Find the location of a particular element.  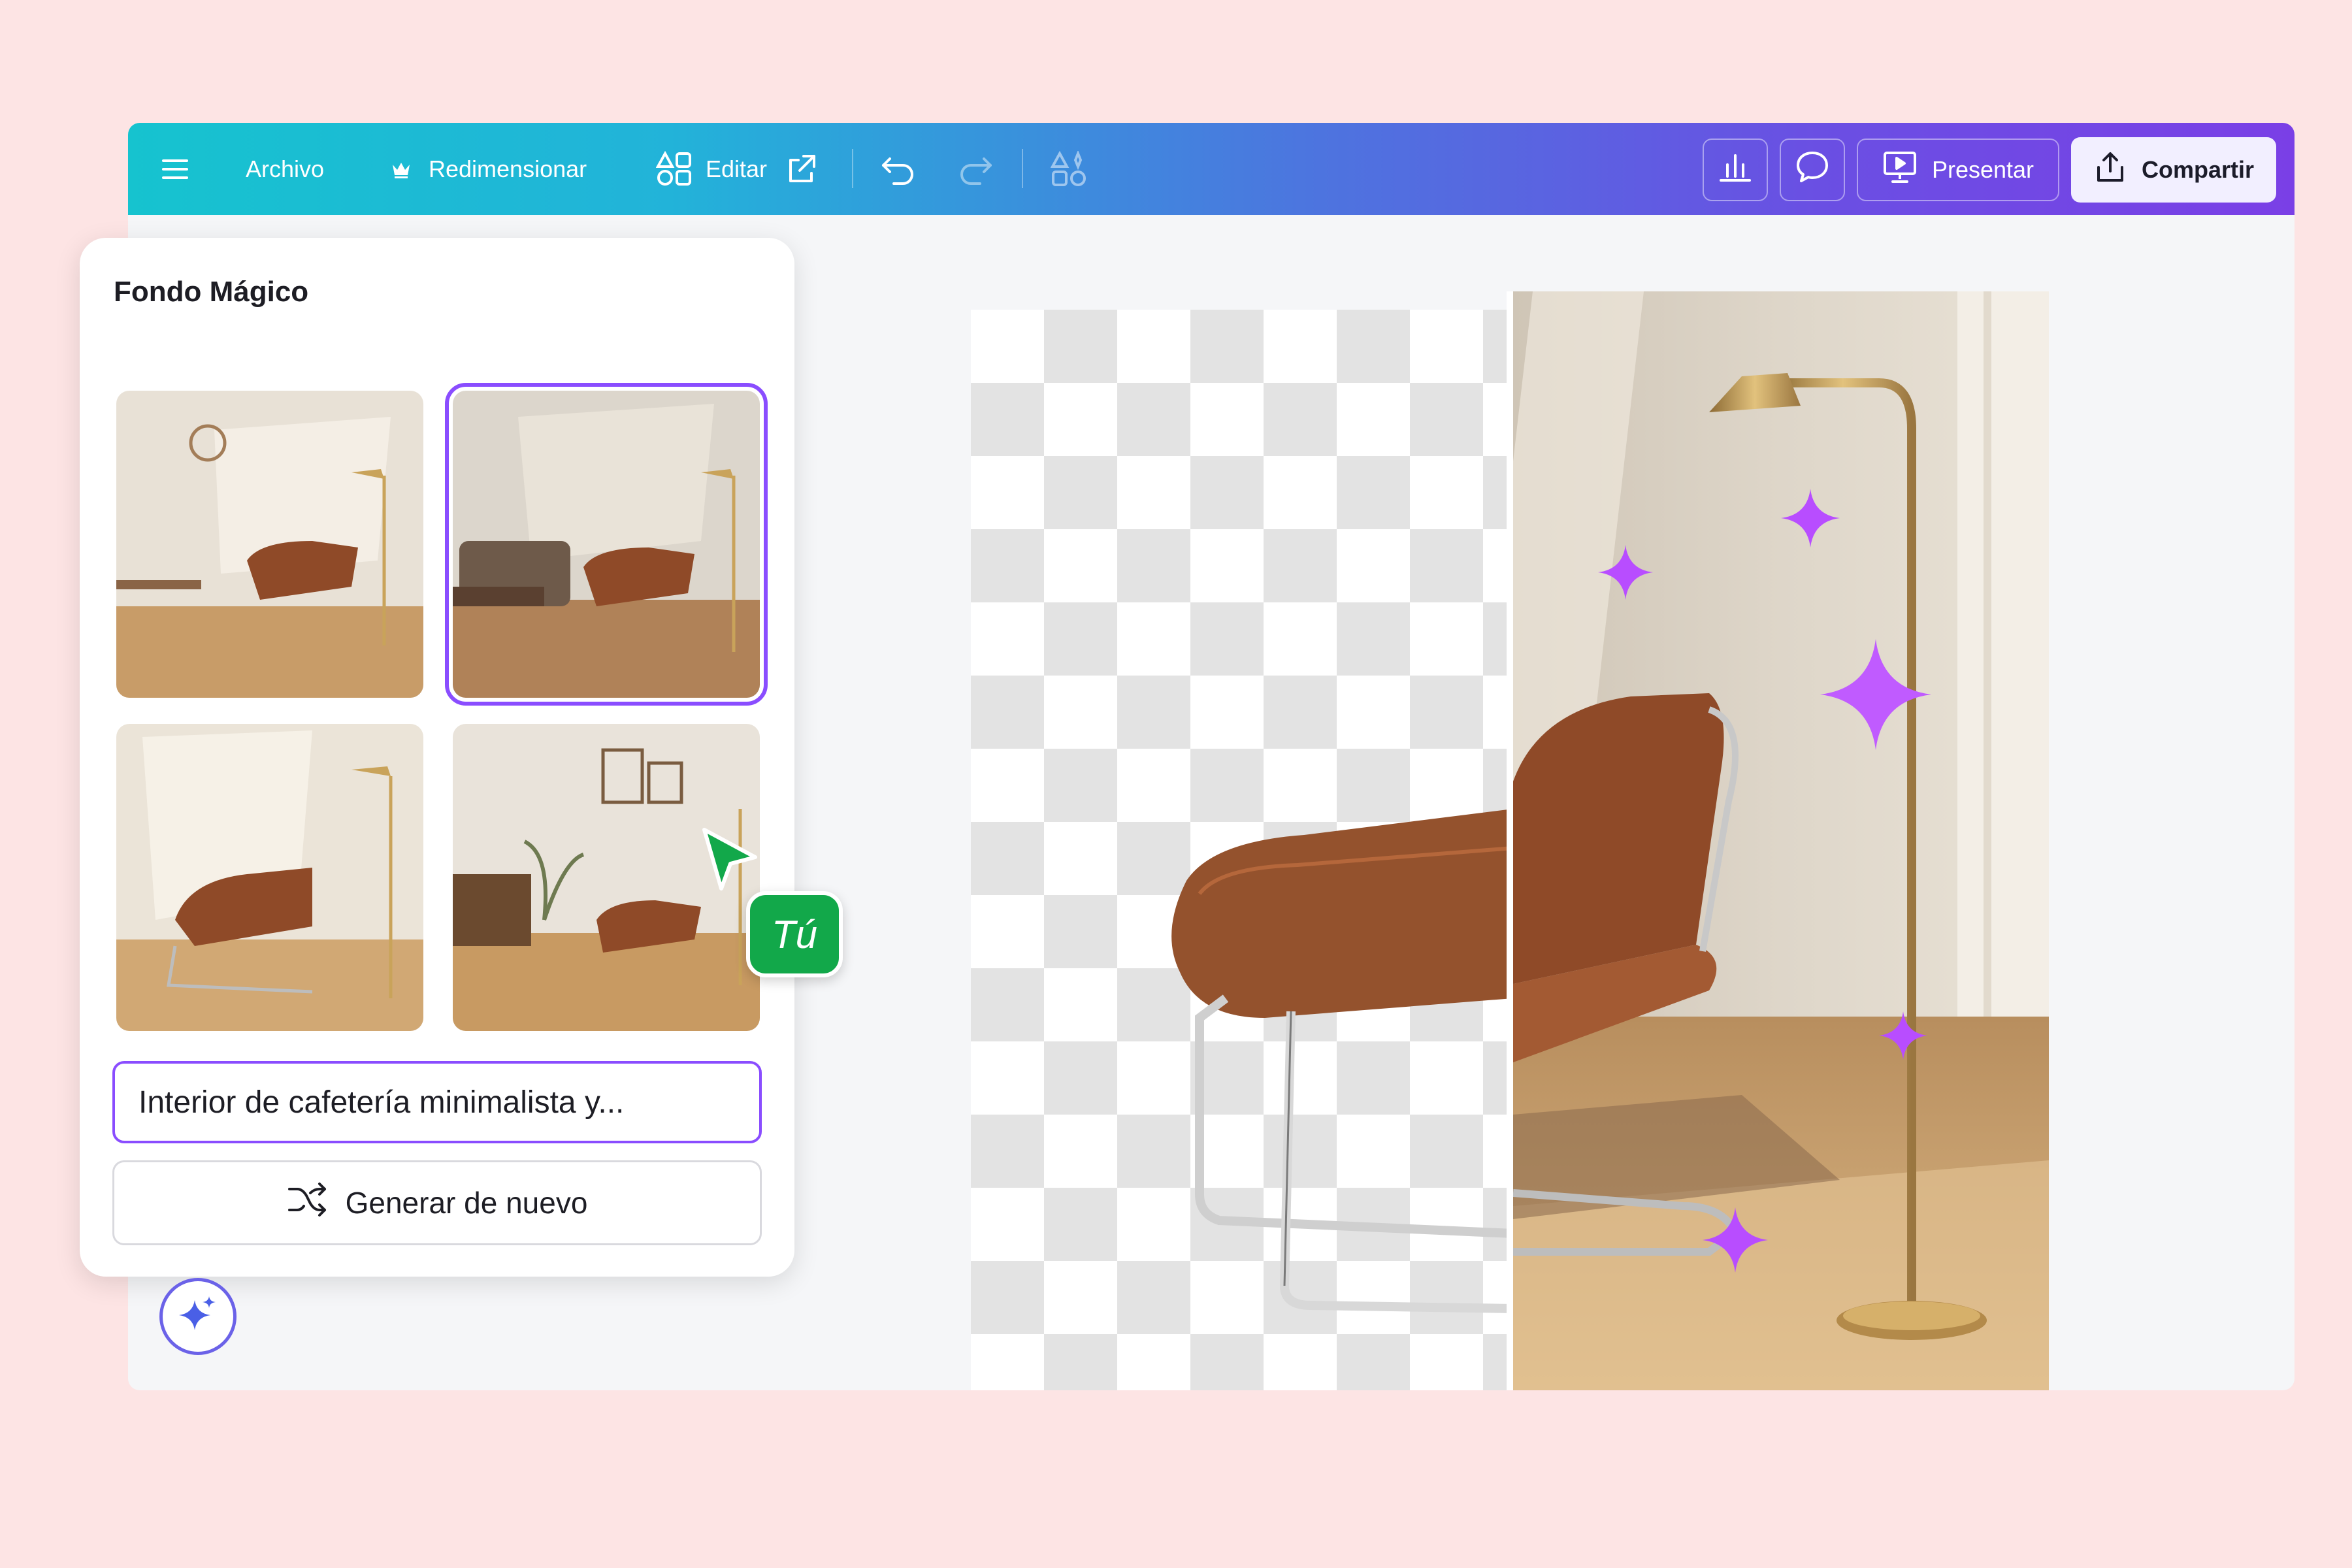

regenerate-button: Generar de nuevo is located at coordinates (437, 1202).